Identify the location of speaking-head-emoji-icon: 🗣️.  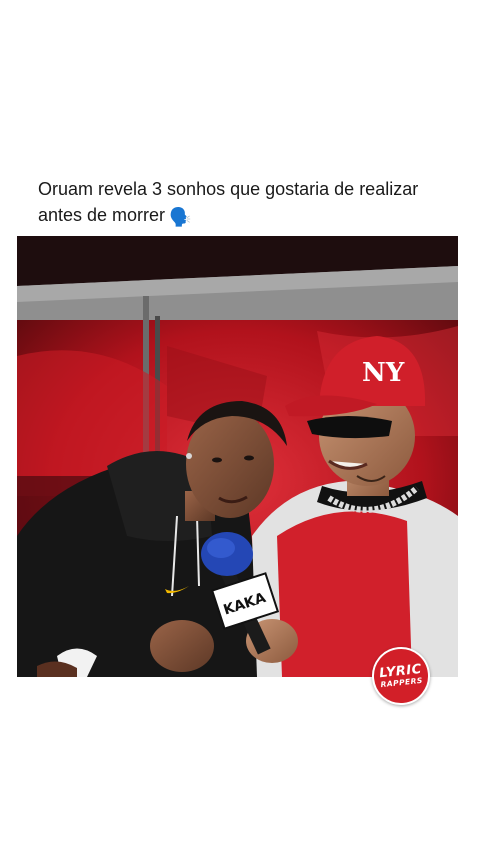
(180, 217).